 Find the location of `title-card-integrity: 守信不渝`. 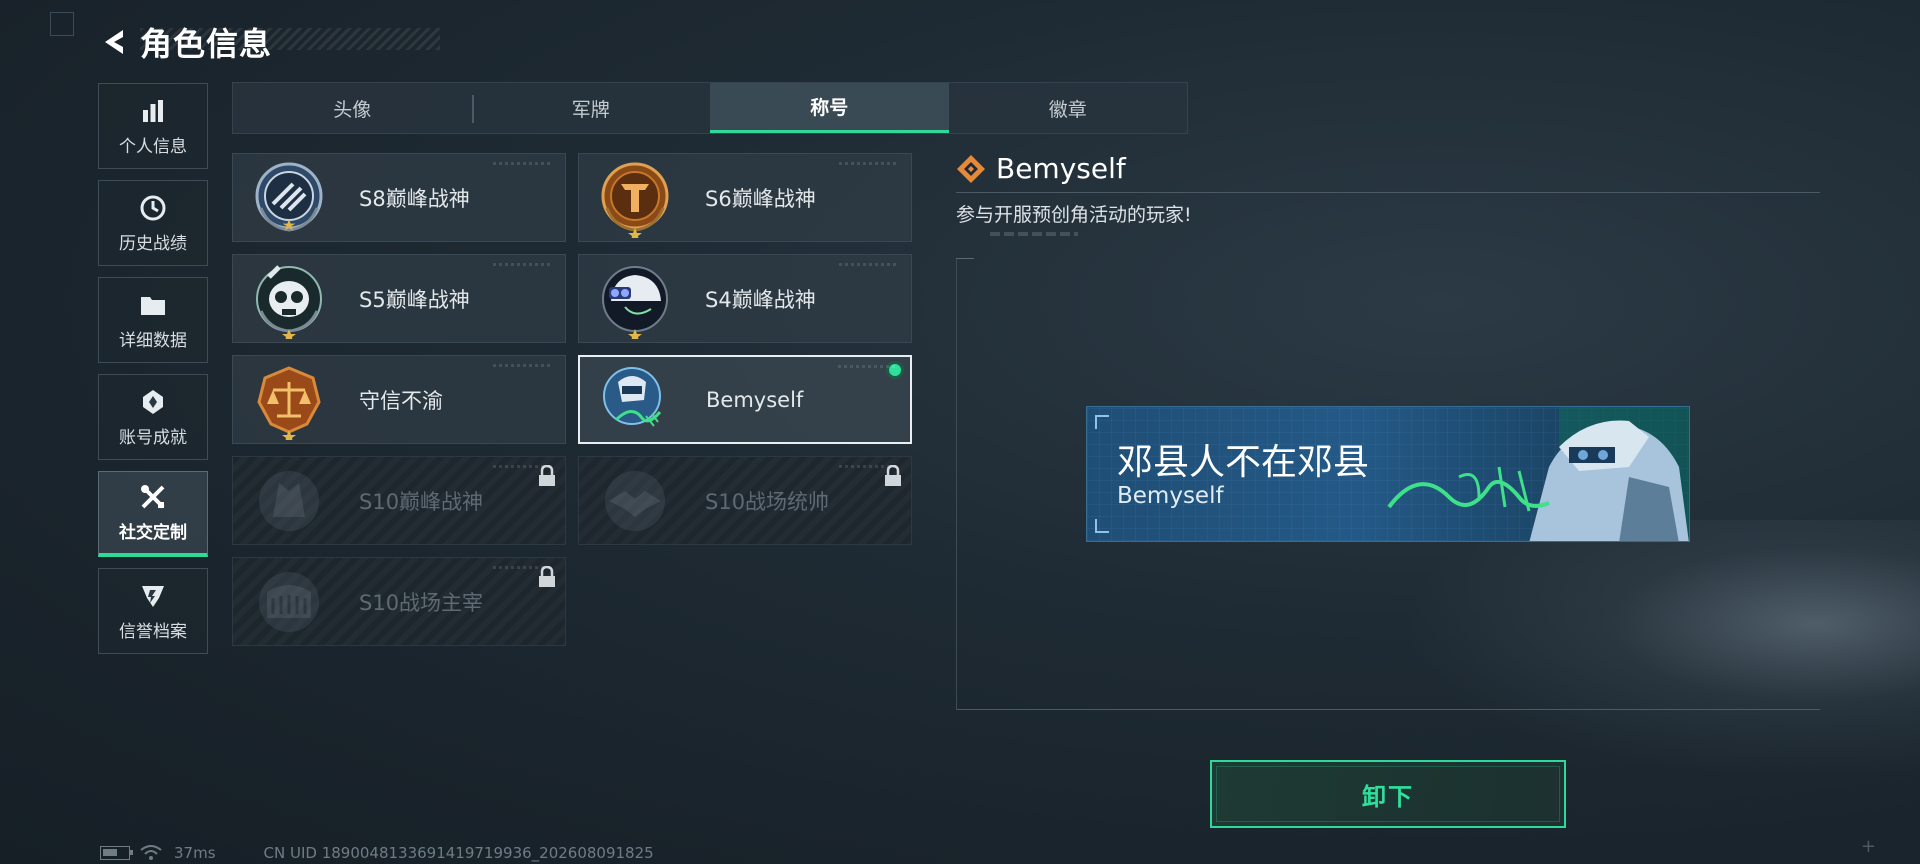

title-card-integrity: 守信不渝 is located at coordinates (399, 399).